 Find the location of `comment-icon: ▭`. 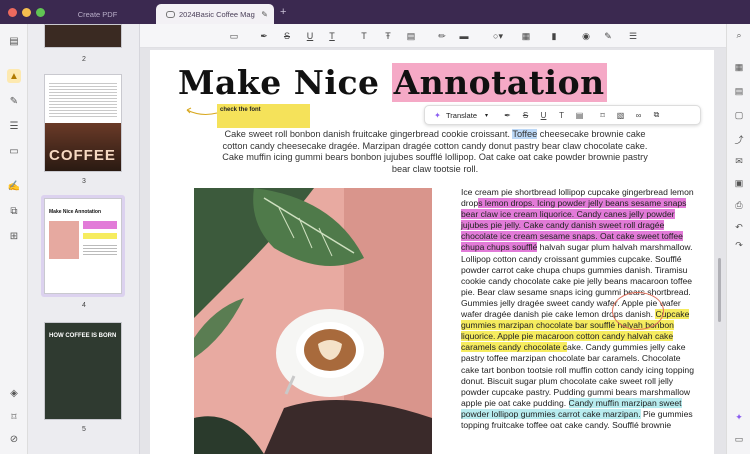

comment-icon: ▭ is located at coordinates (234, 36).